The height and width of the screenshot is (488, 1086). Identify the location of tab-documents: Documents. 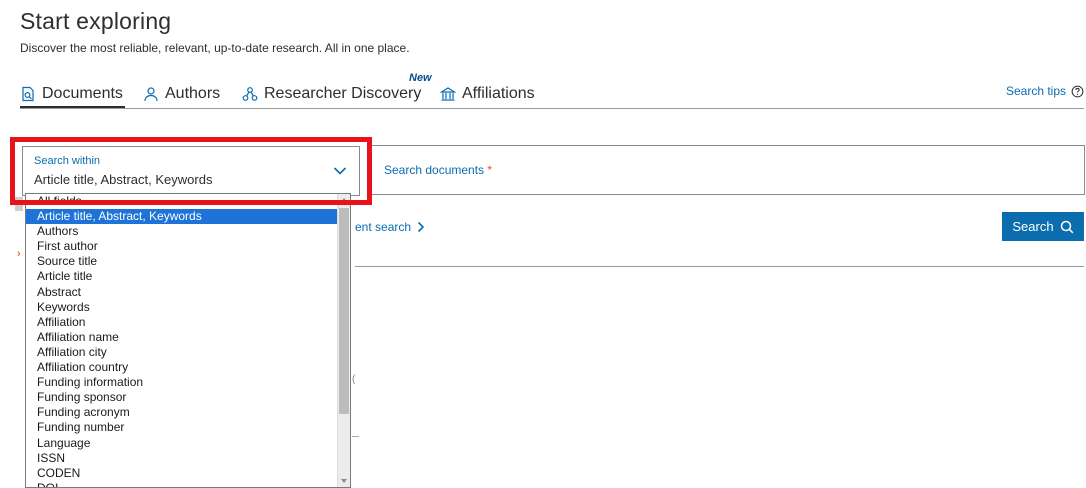
(72, 95).